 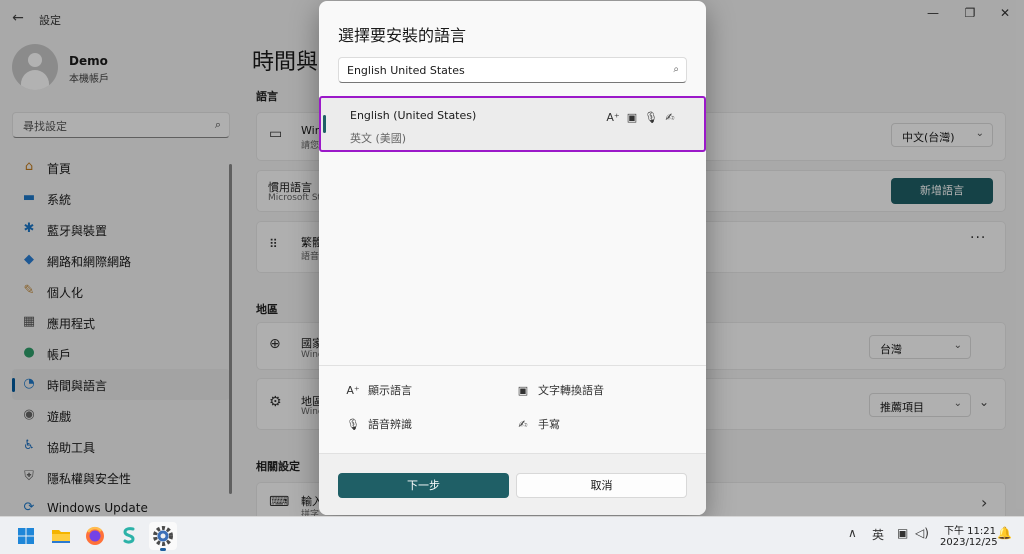 I want to click on firefox-icon, so click(x=95, y=536).